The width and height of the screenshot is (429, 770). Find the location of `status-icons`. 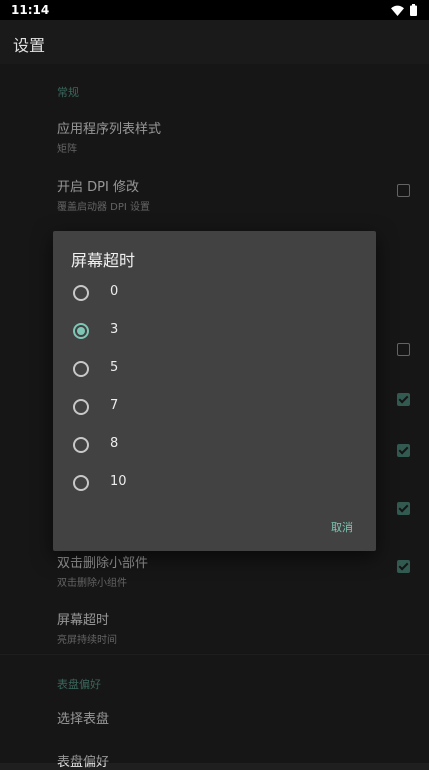

status-icons is located at coordinates (404, 10).